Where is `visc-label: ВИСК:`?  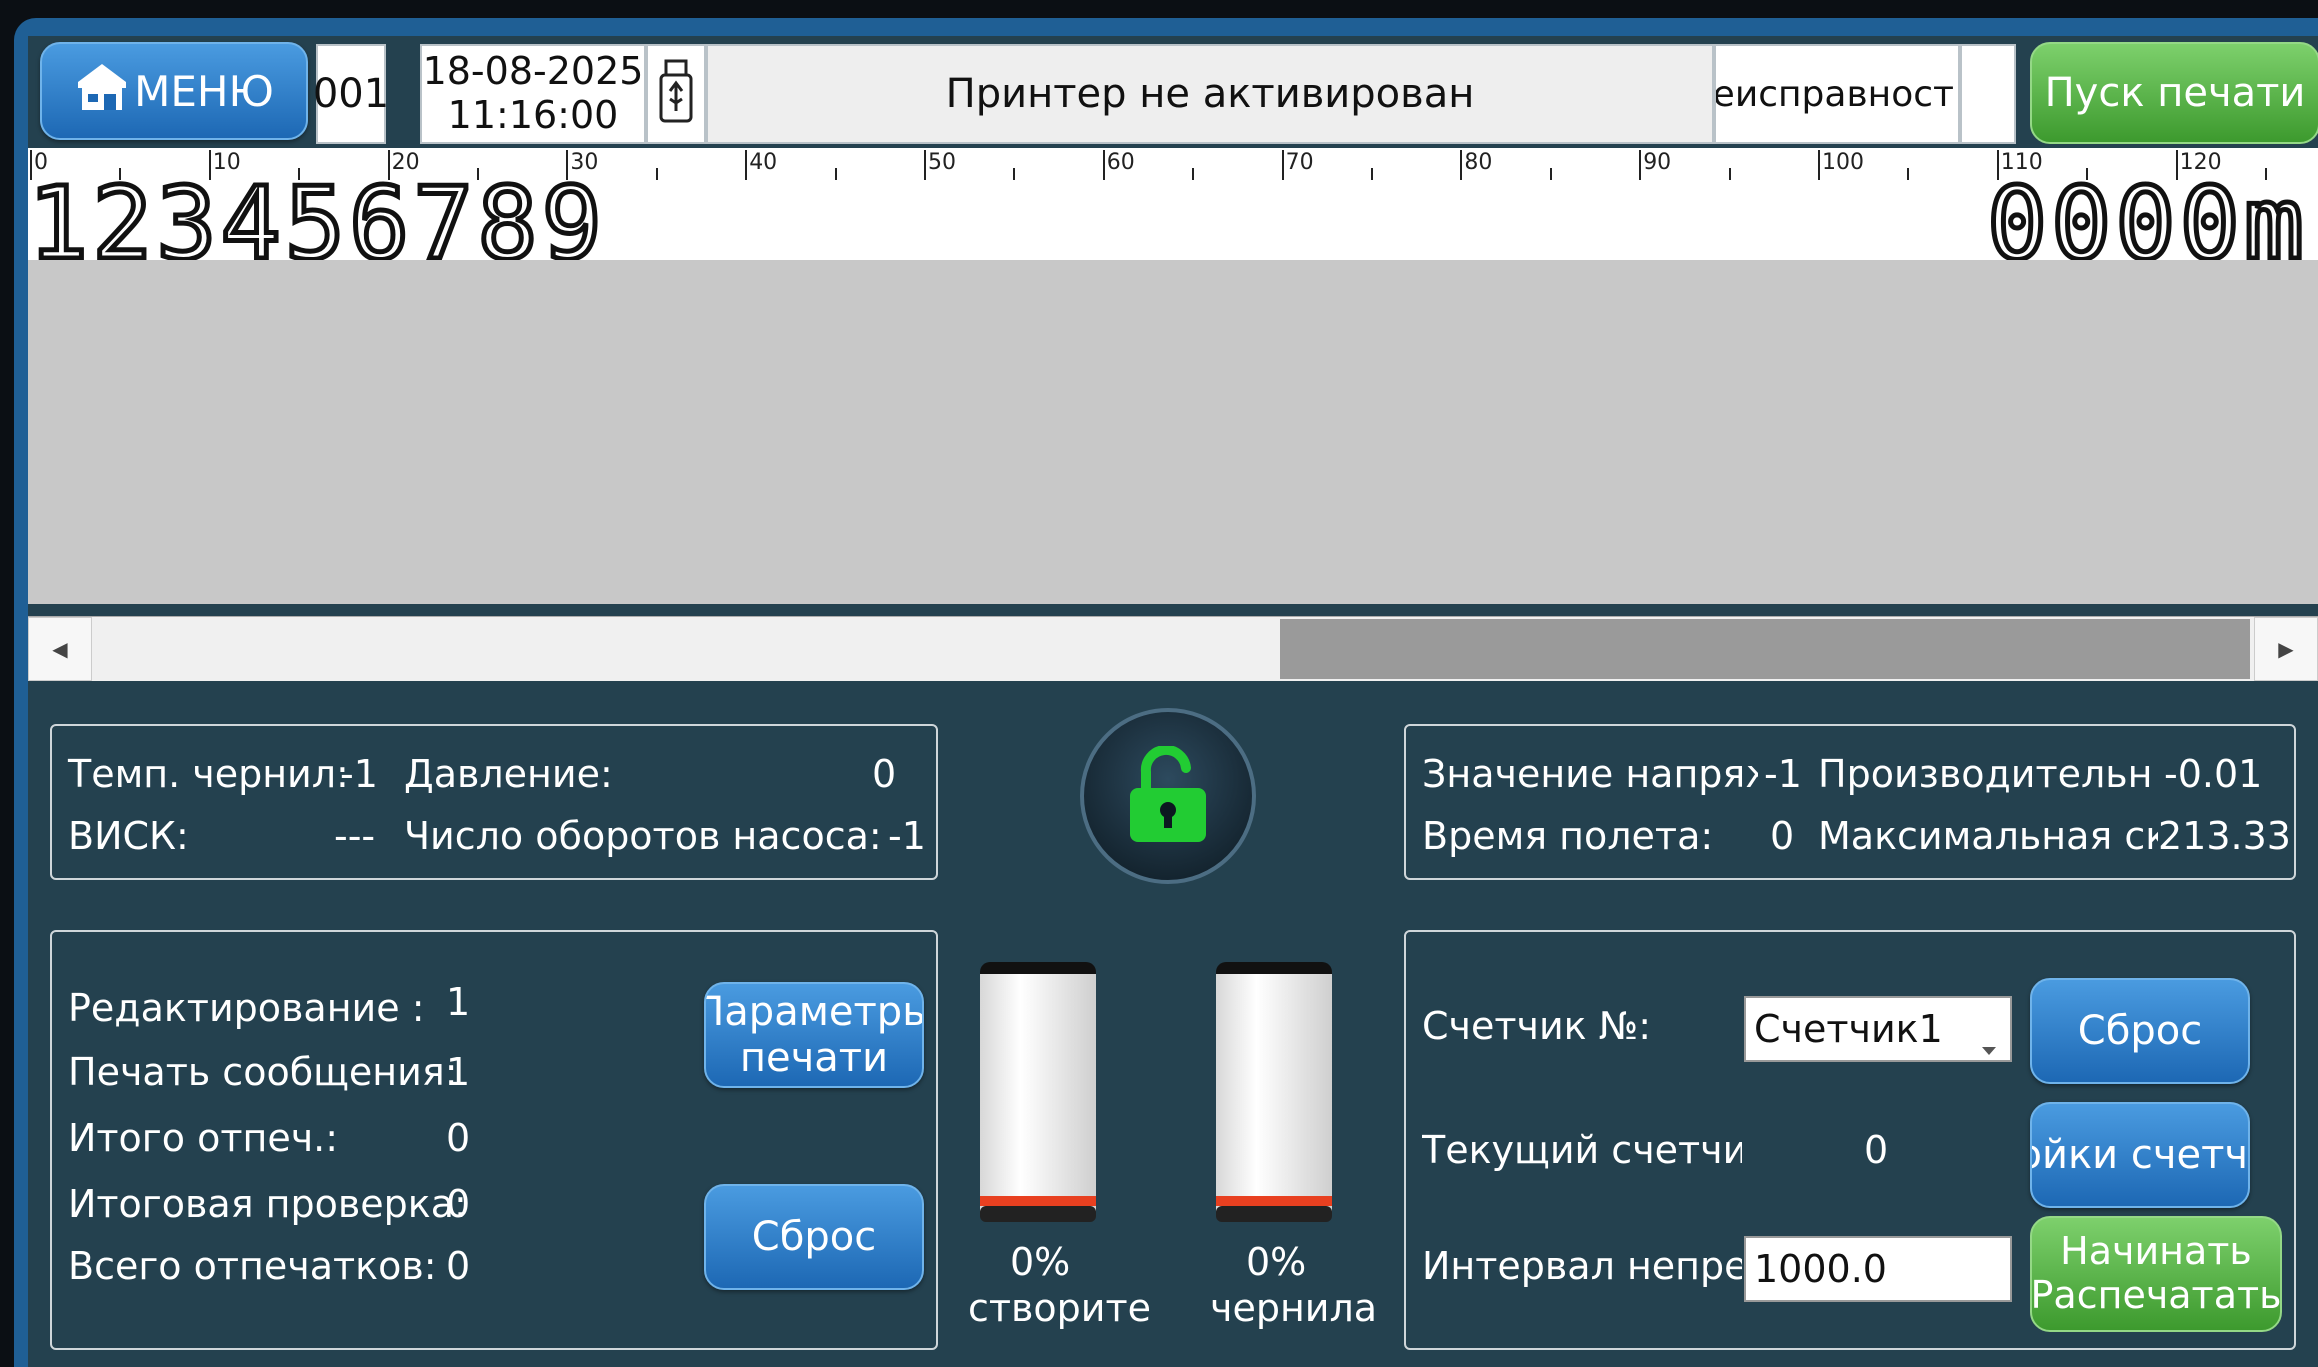 visc-label: ВИСК: is located at coordinates (128, 836).